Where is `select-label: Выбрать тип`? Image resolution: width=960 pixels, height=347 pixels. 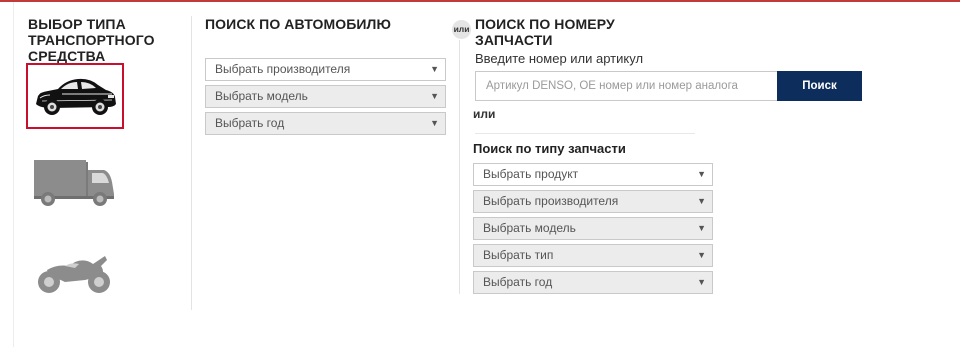 select-label: Выбрать тип is located at coordinates (518, 255).